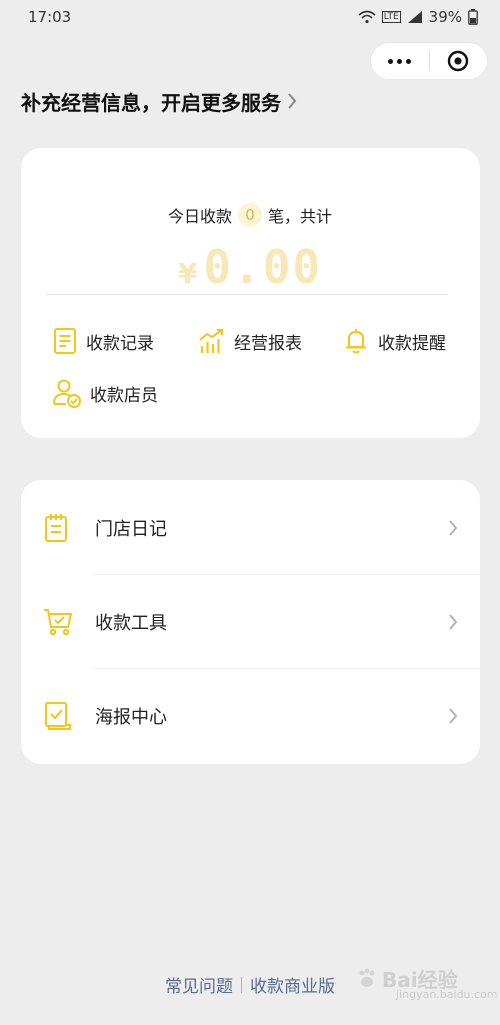 The height and width of the screenshot is (1025, 500). Describe the element at coordinates (131, 529) in the screenshot. I see `menu-label: 门店日记` at that location.